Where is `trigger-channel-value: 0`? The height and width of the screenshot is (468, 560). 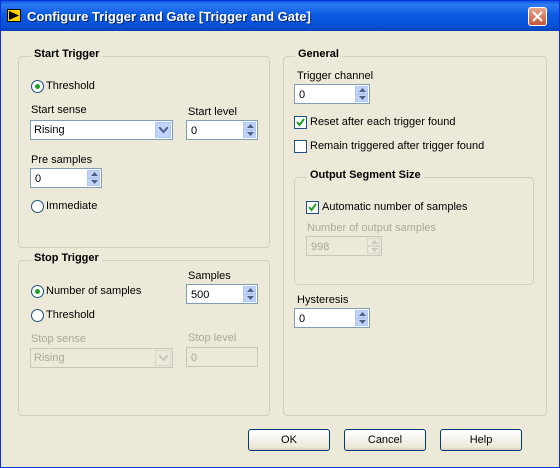
trigger-channel-value: 0 is located at coordinates (302, 95).